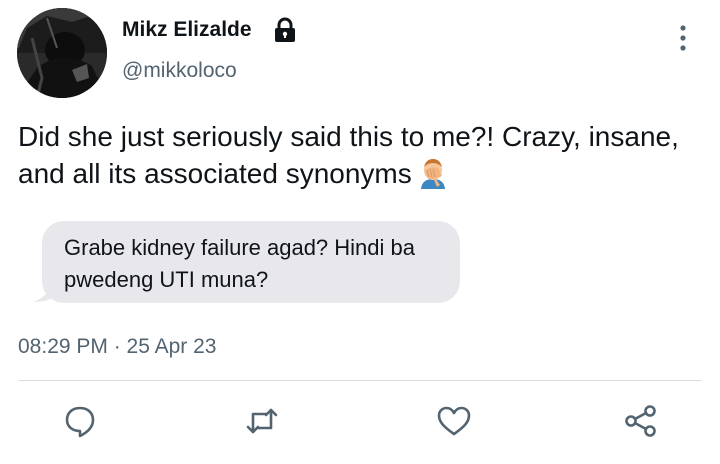  I want to click on author-display-name: Mikz Elizalde, so click(187, 30).